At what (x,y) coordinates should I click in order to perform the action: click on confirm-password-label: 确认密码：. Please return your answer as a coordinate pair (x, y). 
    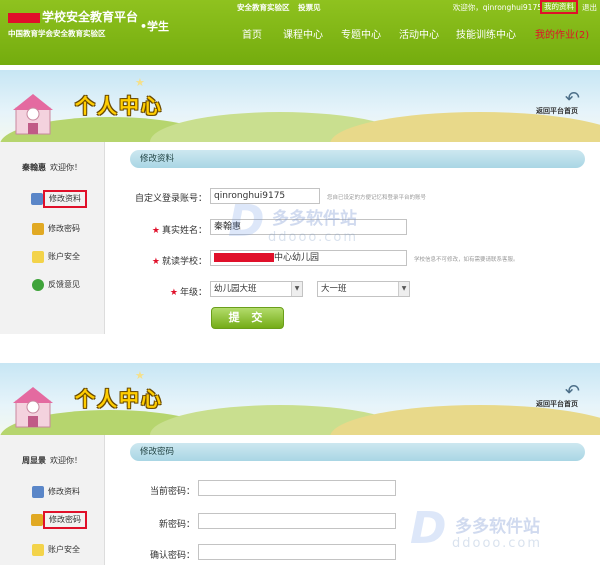
    Looking at the image, I should click on (172, 556).